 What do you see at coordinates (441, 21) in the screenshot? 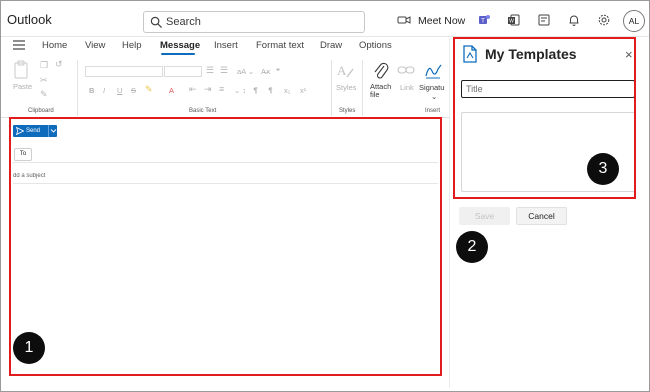
I see `meet-now-button: Meet Now` at bounding box center [441, 21].